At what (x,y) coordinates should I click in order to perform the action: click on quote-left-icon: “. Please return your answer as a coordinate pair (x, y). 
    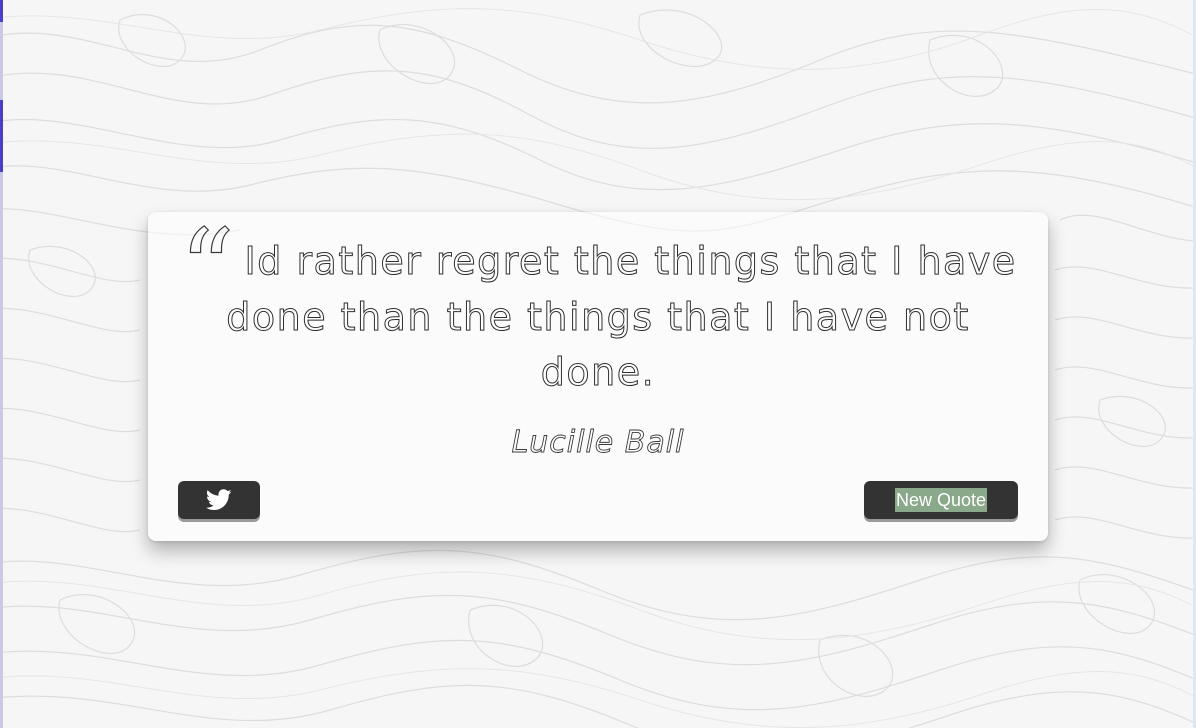
    Looking at the image, I should click on (207, 269).